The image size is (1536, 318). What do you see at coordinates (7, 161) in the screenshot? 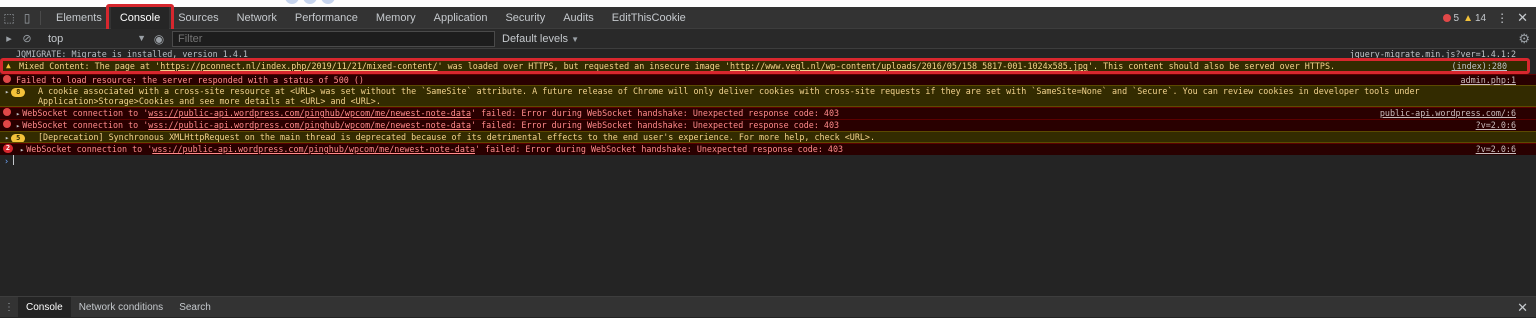
I see `prompt-chevron-icon: ›` at bounding box center [7, 161].